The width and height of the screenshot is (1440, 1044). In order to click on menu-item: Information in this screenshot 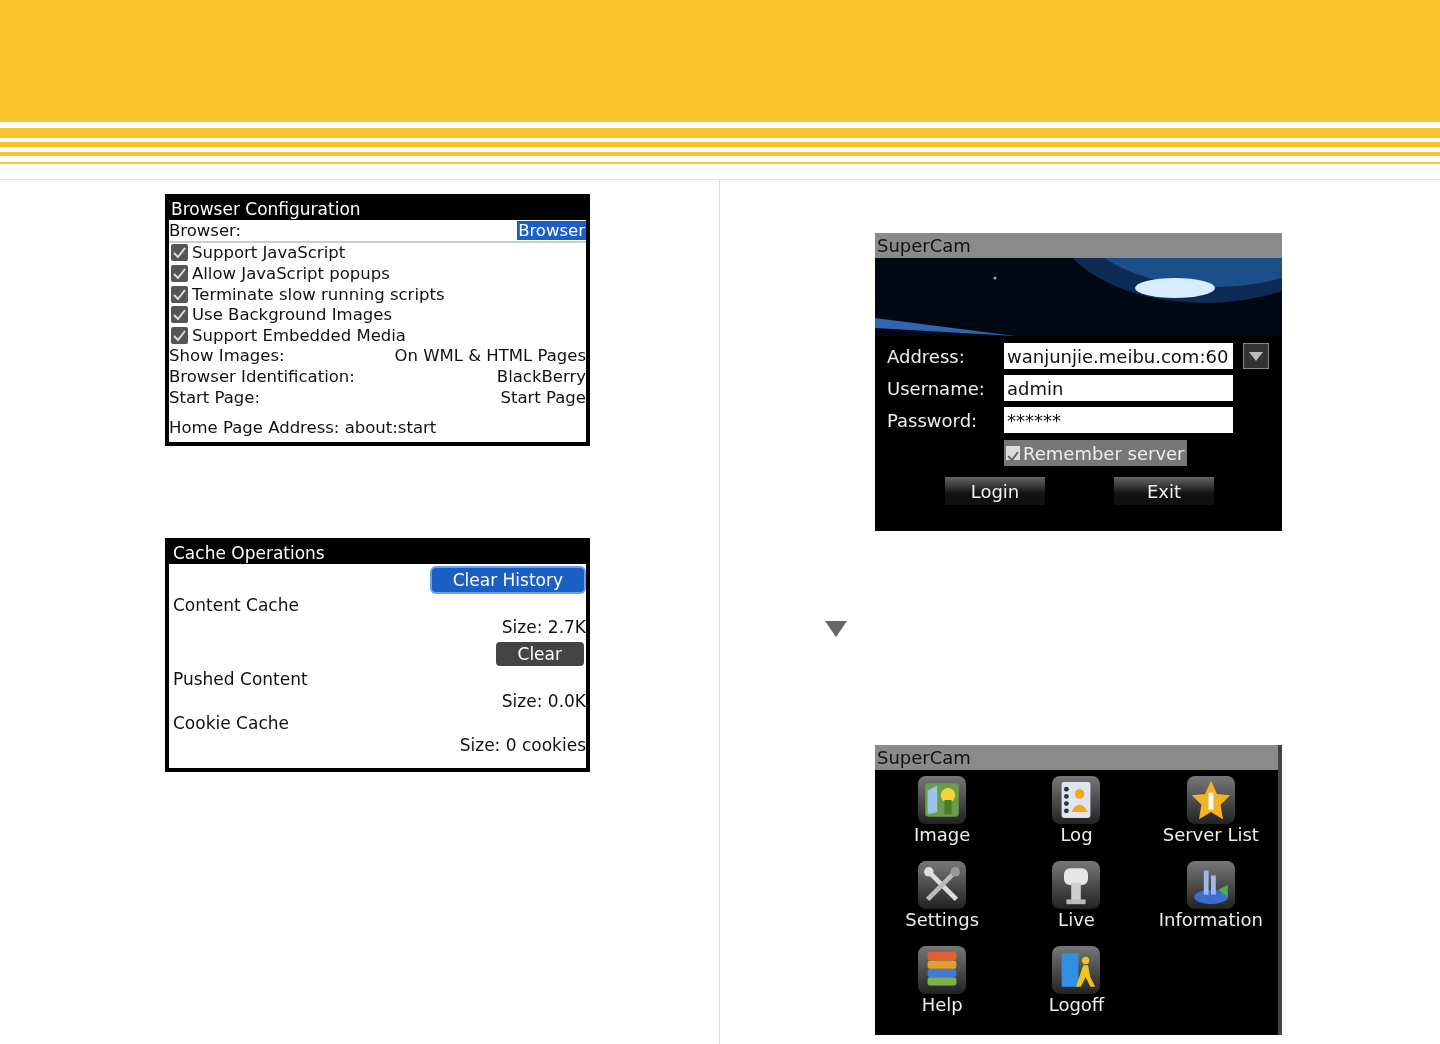, I will do `click(1210, 903)`.